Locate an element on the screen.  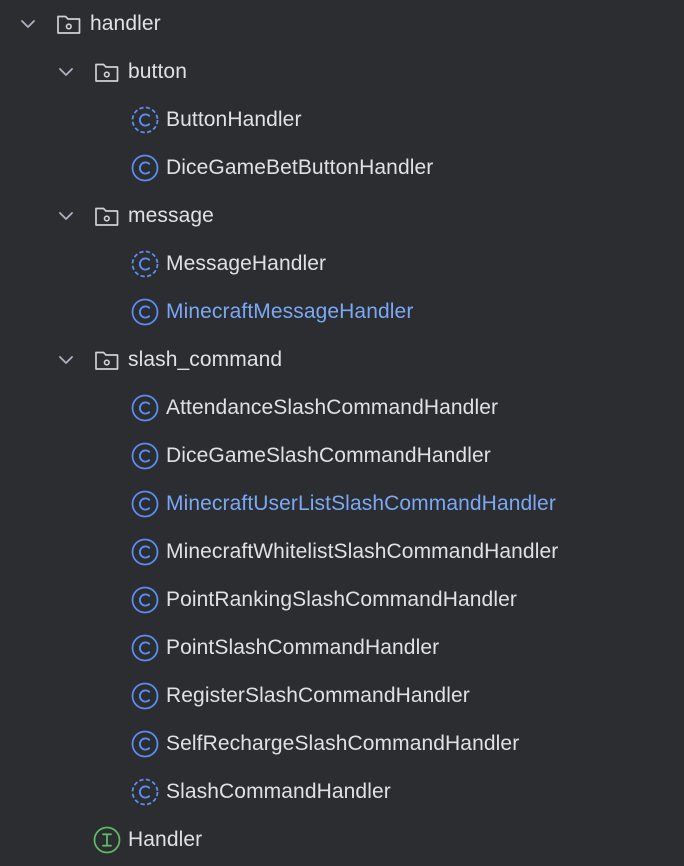
tree-node-selfrechargeslashcommandhandler: SelfRechargeSlashCommandHandler is located at coordinates (342, 744).